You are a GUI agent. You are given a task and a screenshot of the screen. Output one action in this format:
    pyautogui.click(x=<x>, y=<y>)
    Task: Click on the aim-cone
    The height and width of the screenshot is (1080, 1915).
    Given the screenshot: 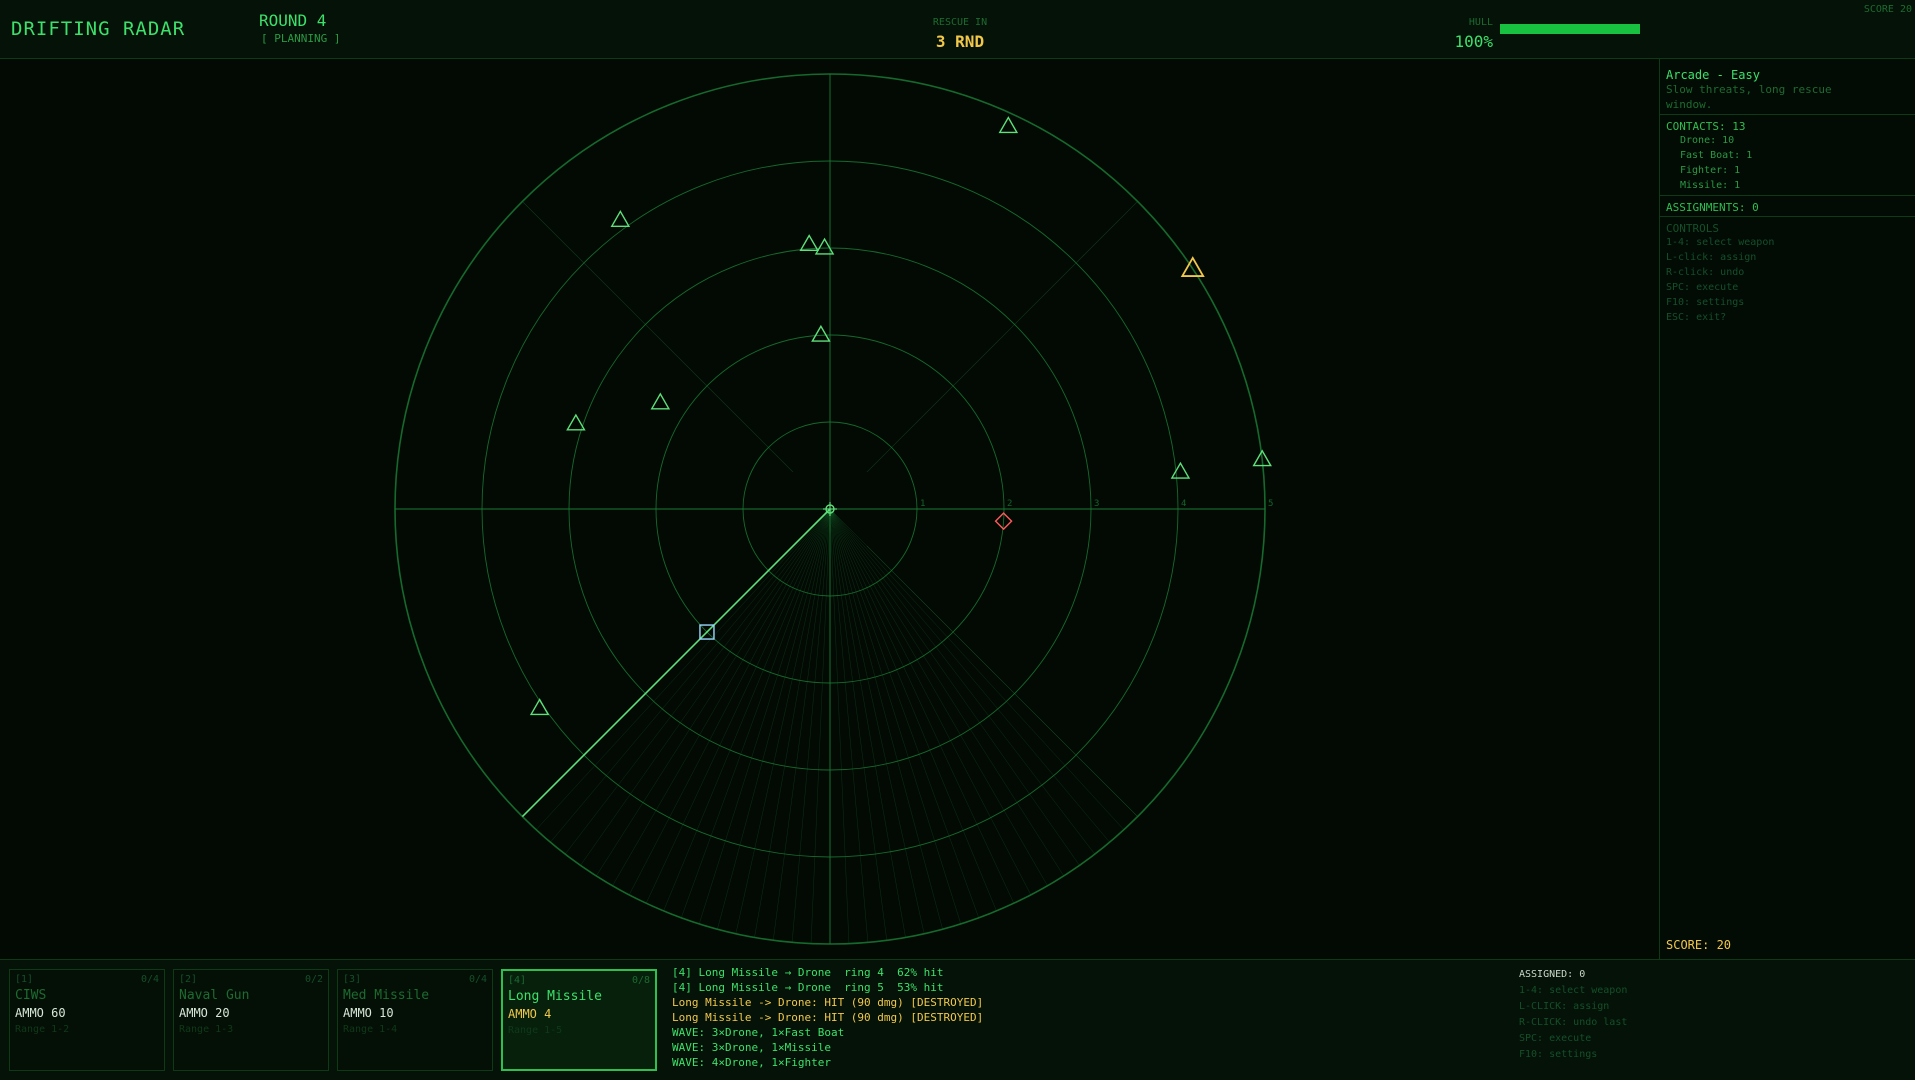 What is the action you would take?
    pyautogui.click(x=829, y=726)
    